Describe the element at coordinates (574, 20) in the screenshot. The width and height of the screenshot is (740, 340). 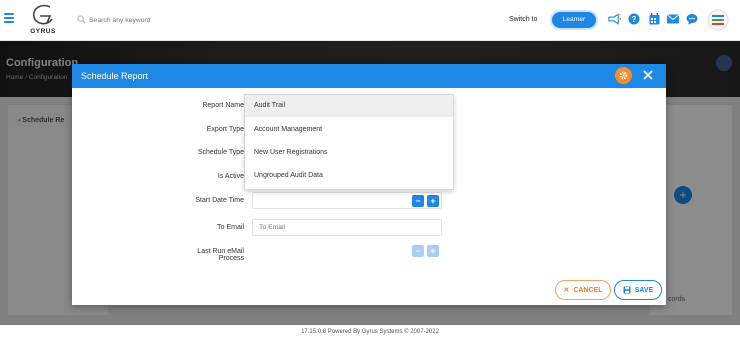
I see `learner-button: Learner` at that location.